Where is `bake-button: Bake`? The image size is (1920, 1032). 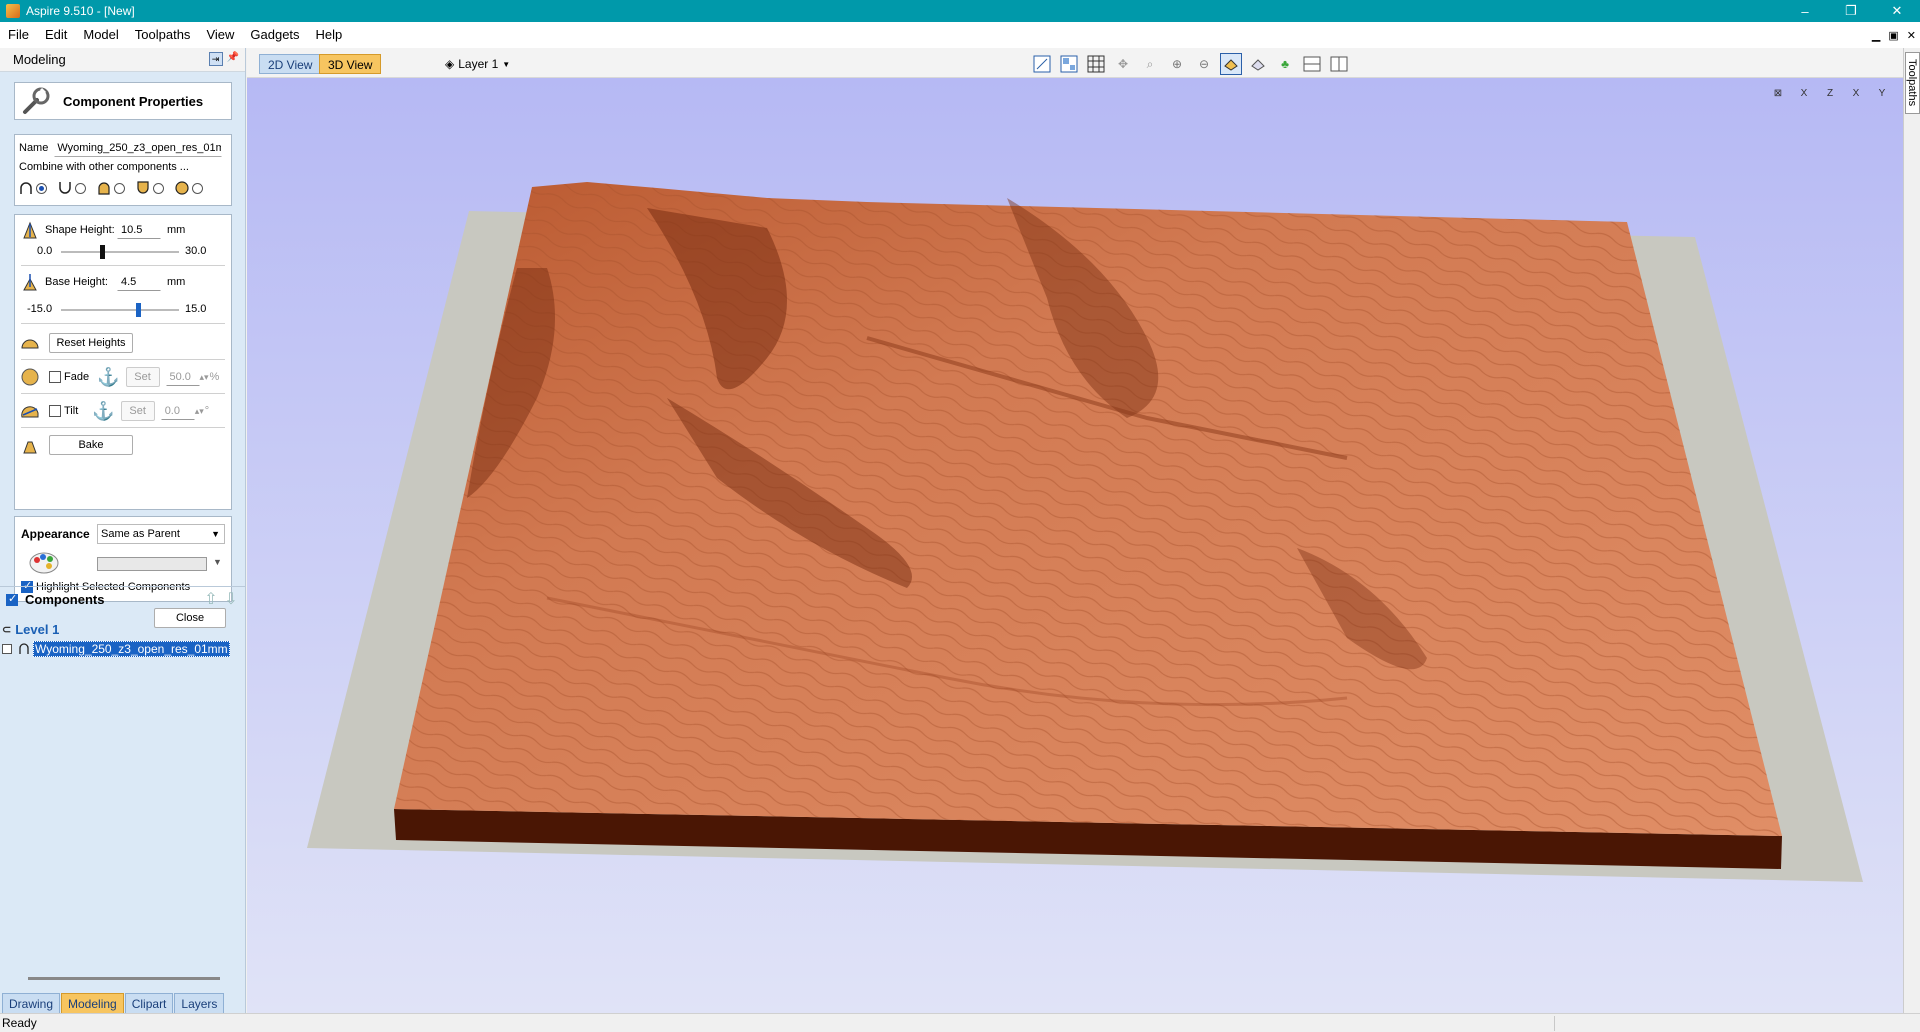
bake-button: Bake is located at coordinates (91, 445).